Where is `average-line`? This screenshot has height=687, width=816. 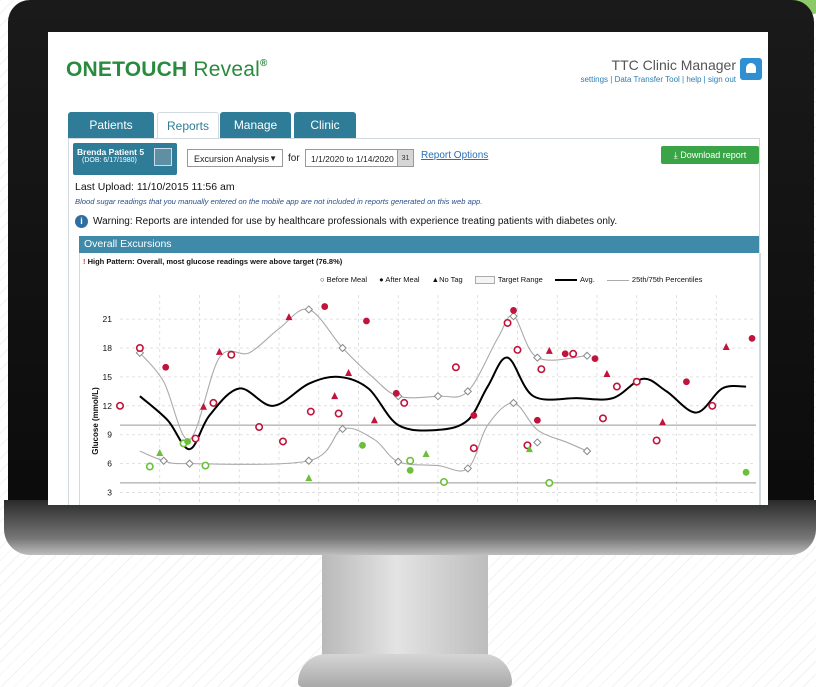
average-line is located at coordinates (443, 403).